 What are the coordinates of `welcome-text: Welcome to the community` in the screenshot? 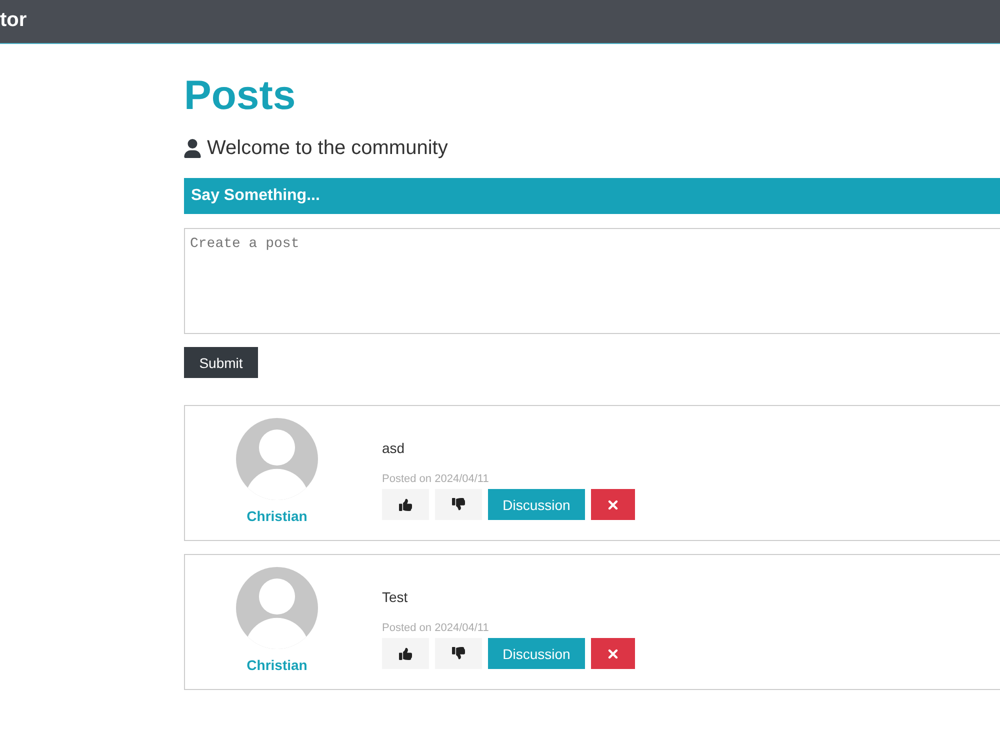 It's located at (327, 148).